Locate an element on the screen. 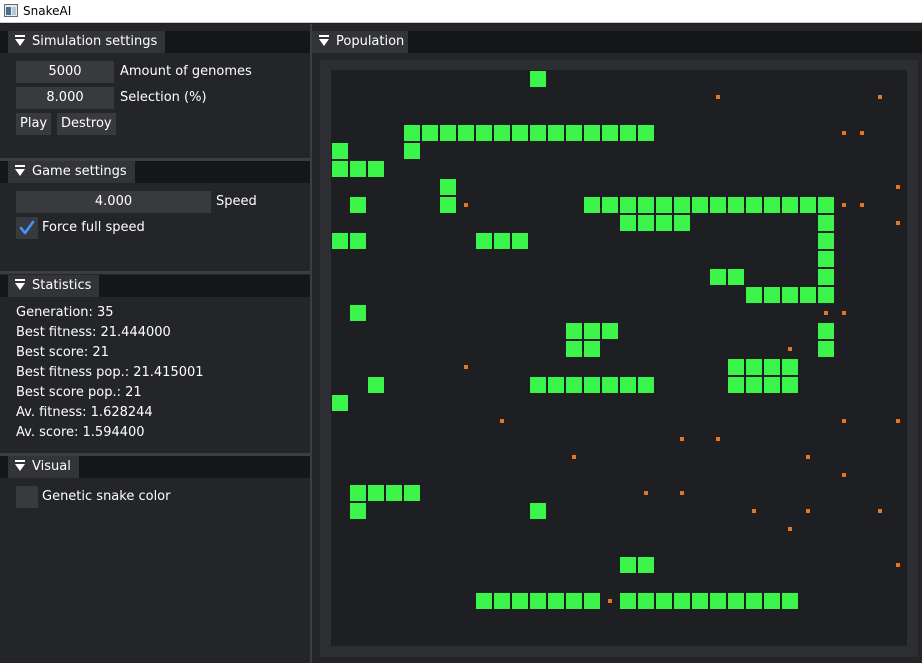 The width and height of the screenshot is (922, 663). destroy-button: Destroy is located at coordinates (86, 124).